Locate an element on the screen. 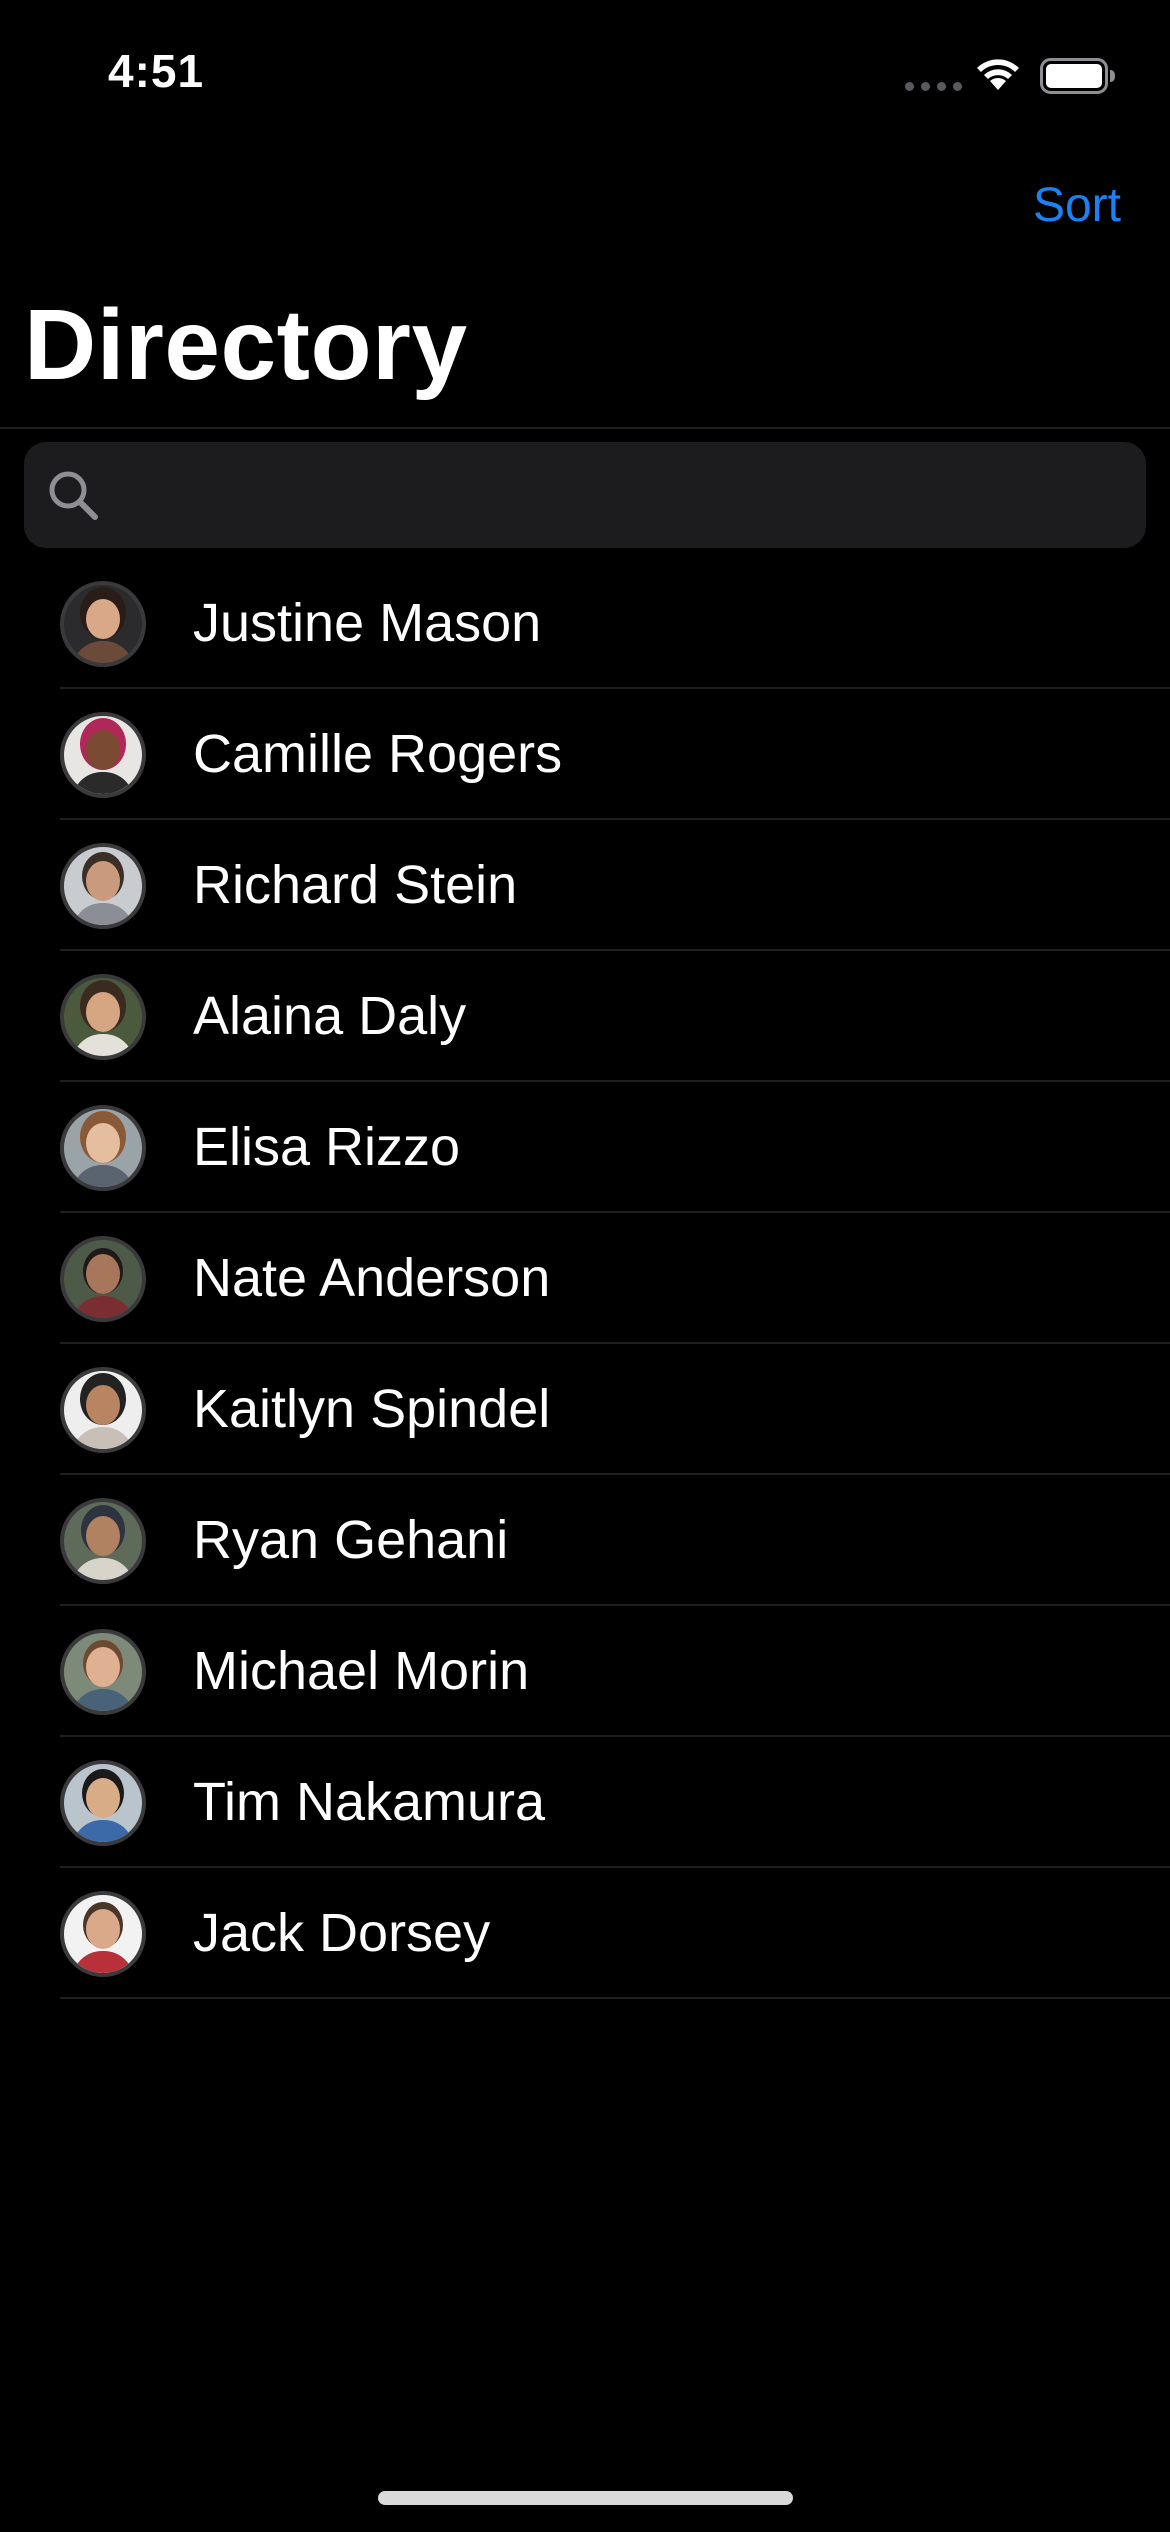  contact-name: Camille Rogers is located at coordinates (378, 754).